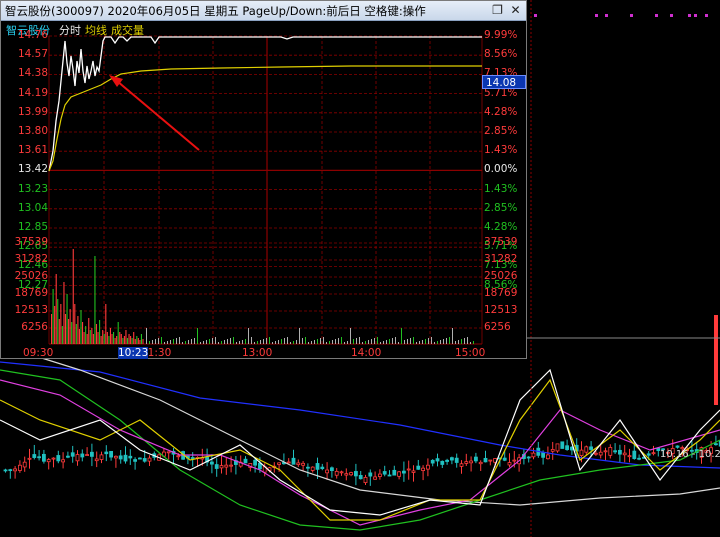 The image size is (720, 537). Describe the element at coordinates (501, 150) in the screenshot. I see `percent-label: 1.43%` at that location.